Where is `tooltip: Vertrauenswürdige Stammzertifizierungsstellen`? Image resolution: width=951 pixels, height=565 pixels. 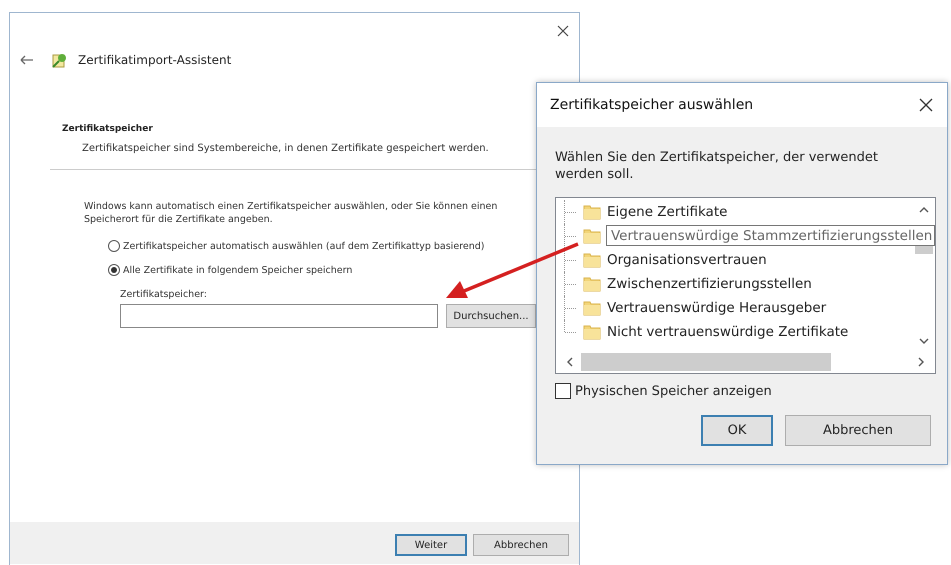
tooltip: Vertrauenswürdige Stammzertifizierungsstellen is located at coordinates (771, 235).